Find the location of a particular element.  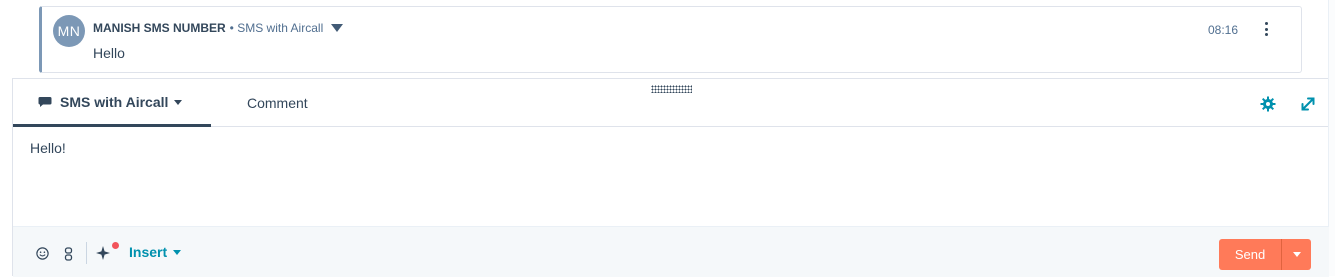

insert-button: Insert is located at coordinates (155, 252).